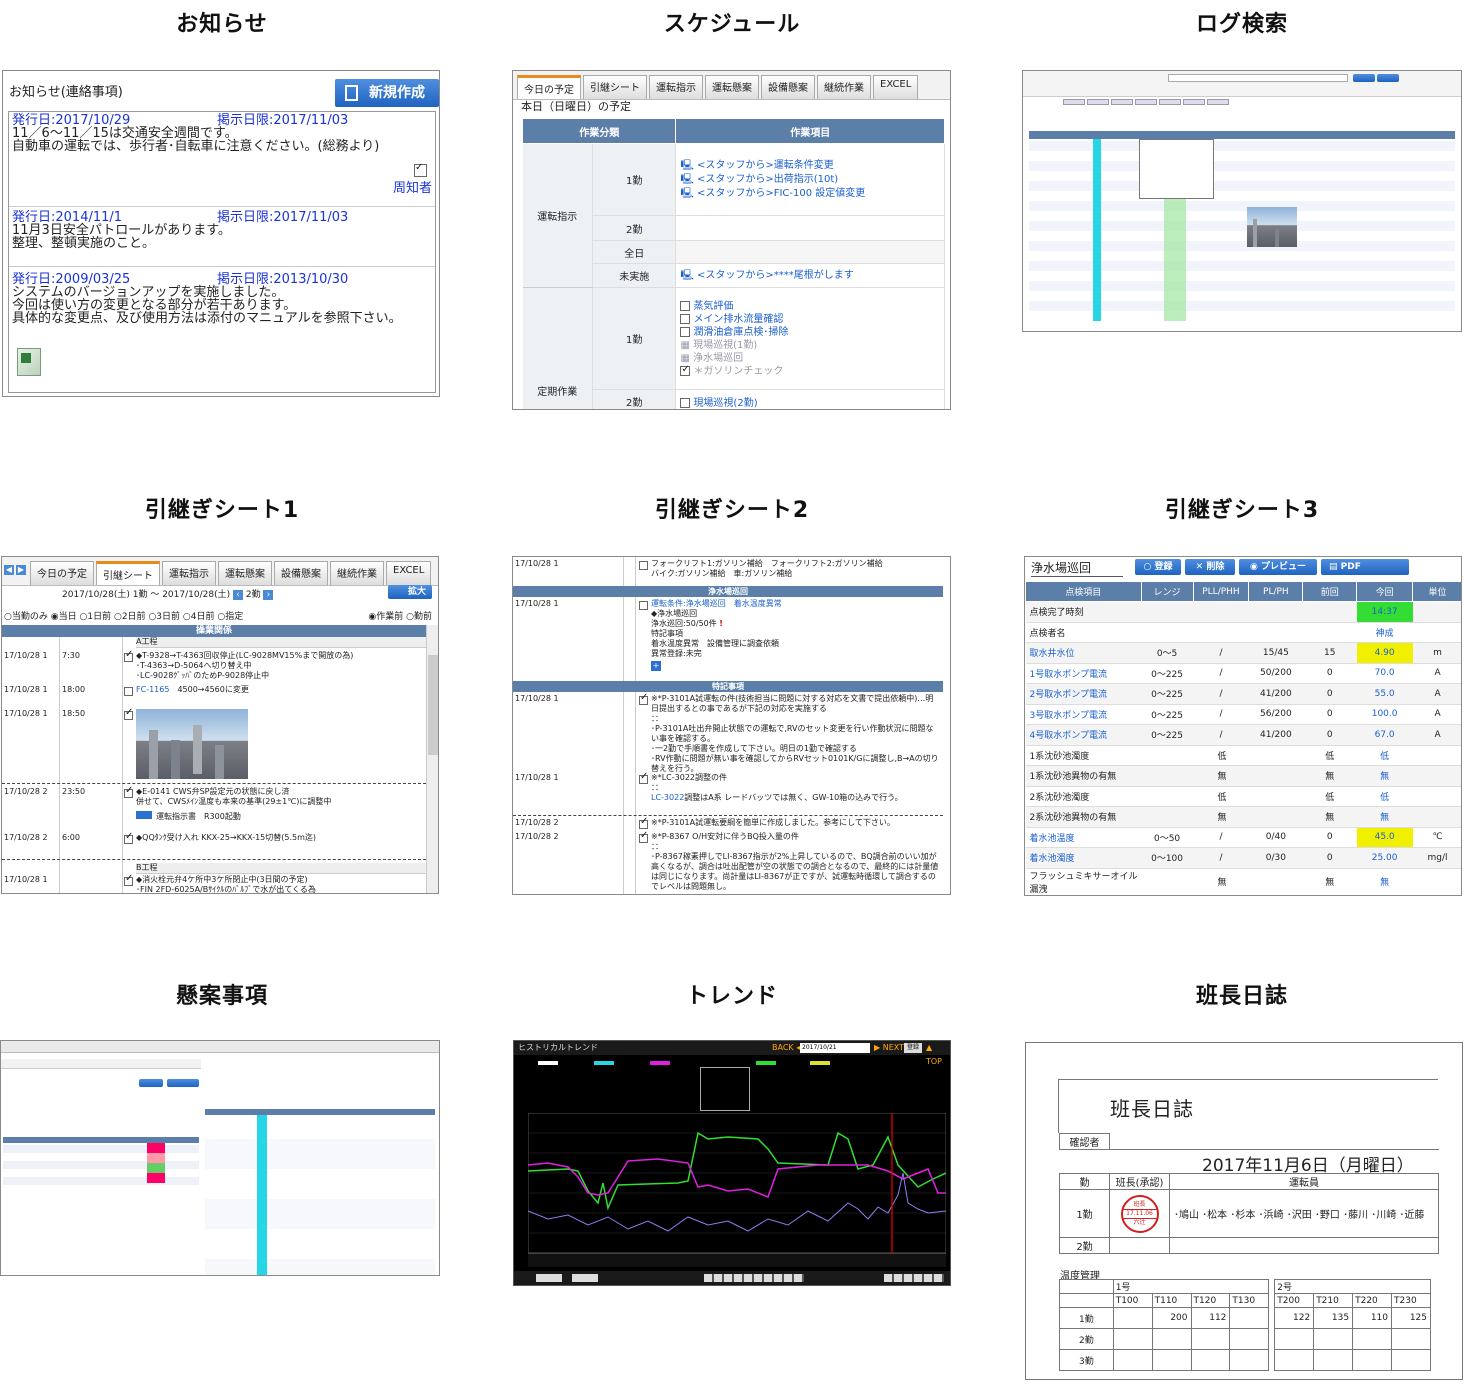 This screenshot has height=1387, width=1464. Describe the element at coordinates (1243, 881) in the screenshot. I see `table-row: フラッシュミキサーオイル漏洩無無無` at that location.